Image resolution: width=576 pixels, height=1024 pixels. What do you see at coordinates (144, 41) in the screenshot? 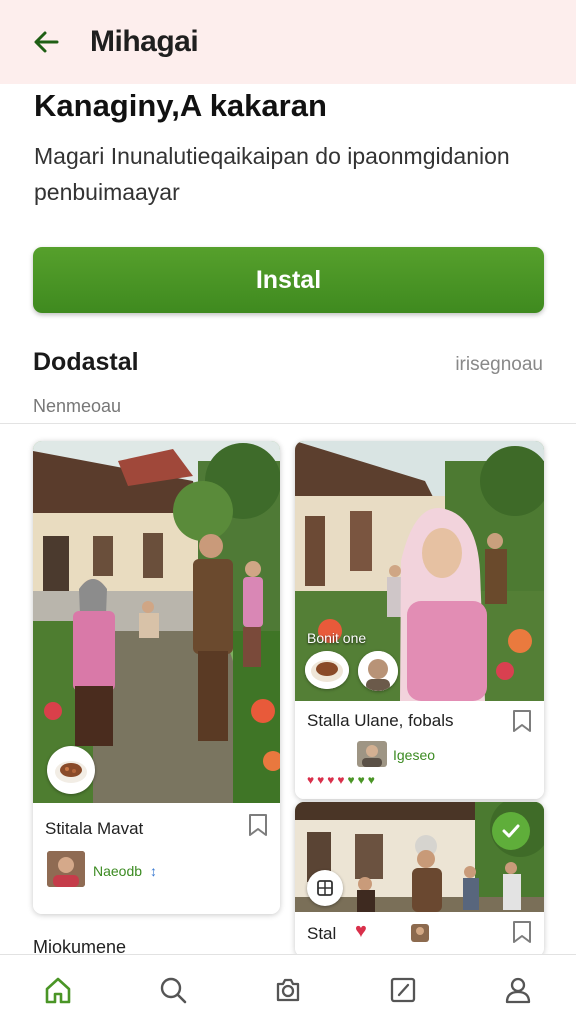
I see `header-title: Mihagai` at bounding box center [144, 41].